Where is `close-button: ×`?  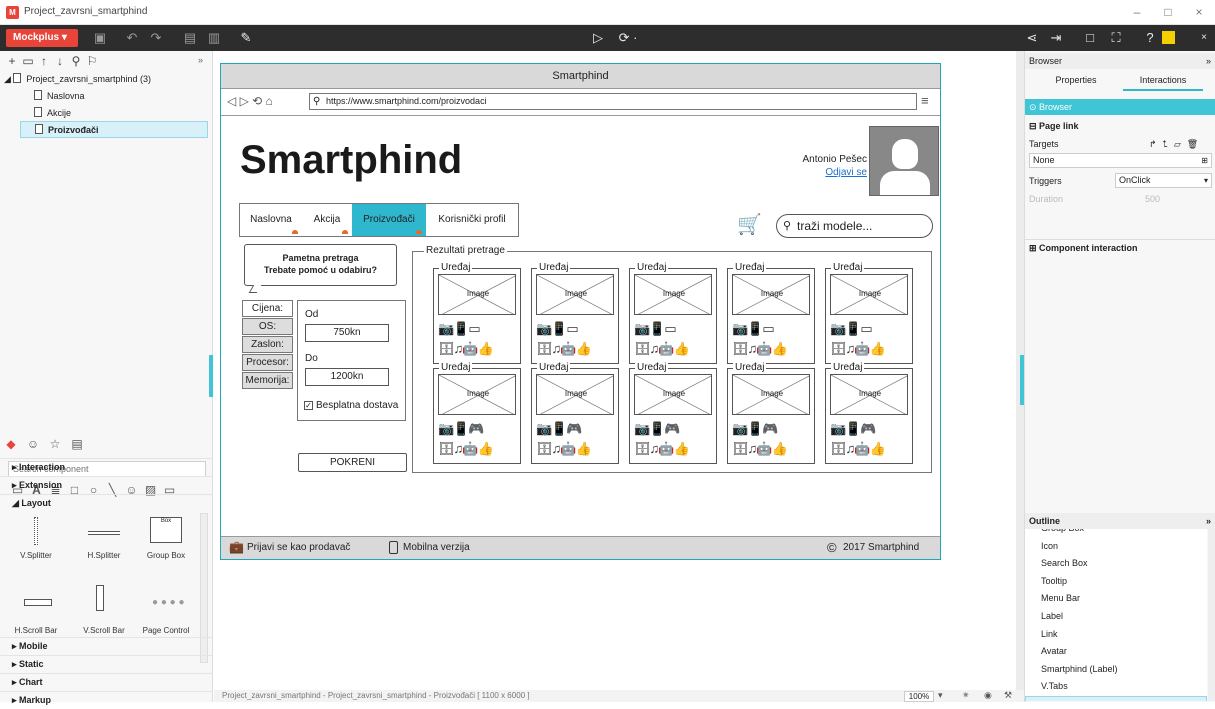
close-button: × is located at coordinates (1199, 12).